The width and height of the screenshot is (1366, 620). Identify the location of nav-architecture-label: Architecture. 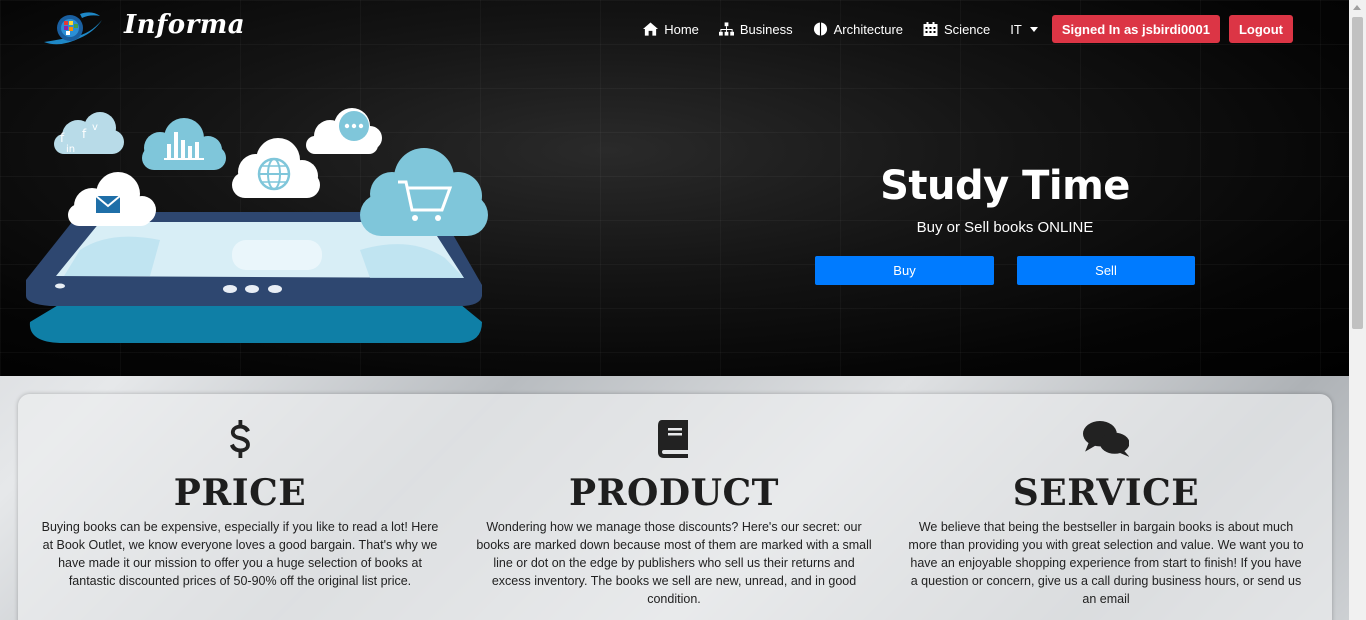
(868, 29).